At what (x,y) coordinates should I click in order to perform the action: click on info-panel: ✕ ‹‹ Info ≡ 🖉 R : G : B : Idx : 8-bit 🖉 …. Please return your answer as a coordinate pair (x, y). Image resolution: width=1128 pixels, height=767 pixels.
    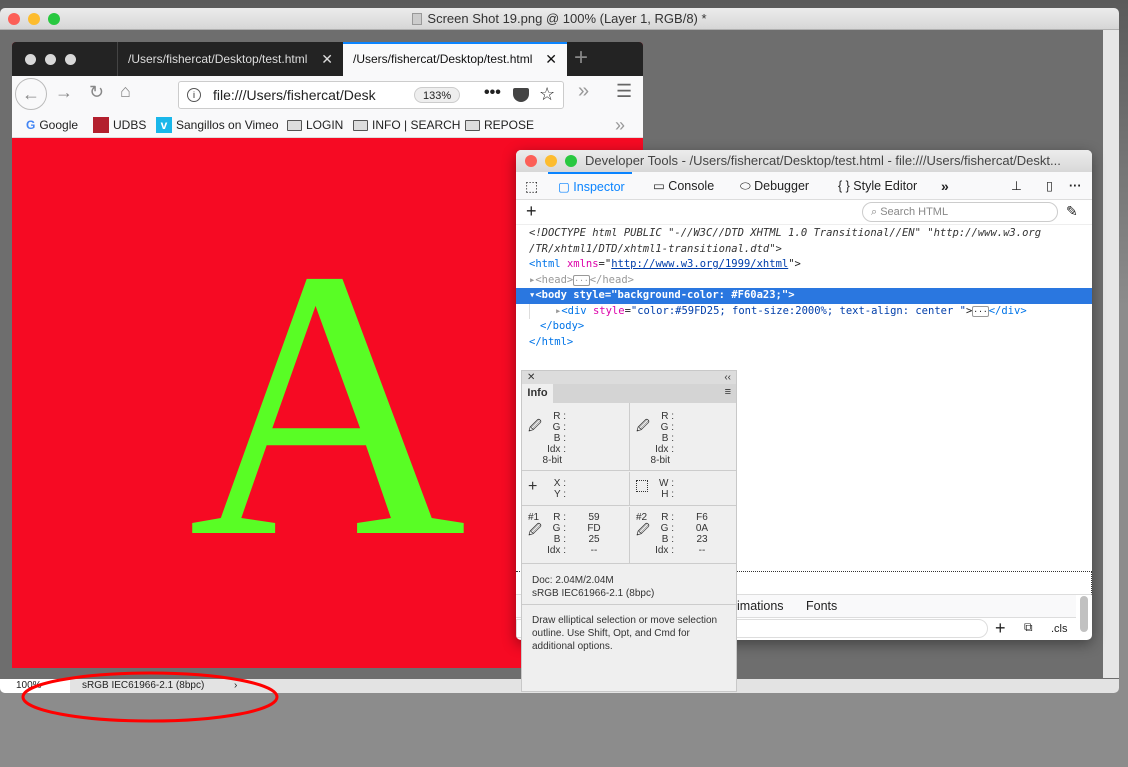
    Looking at the image, I should click on (629, 531).